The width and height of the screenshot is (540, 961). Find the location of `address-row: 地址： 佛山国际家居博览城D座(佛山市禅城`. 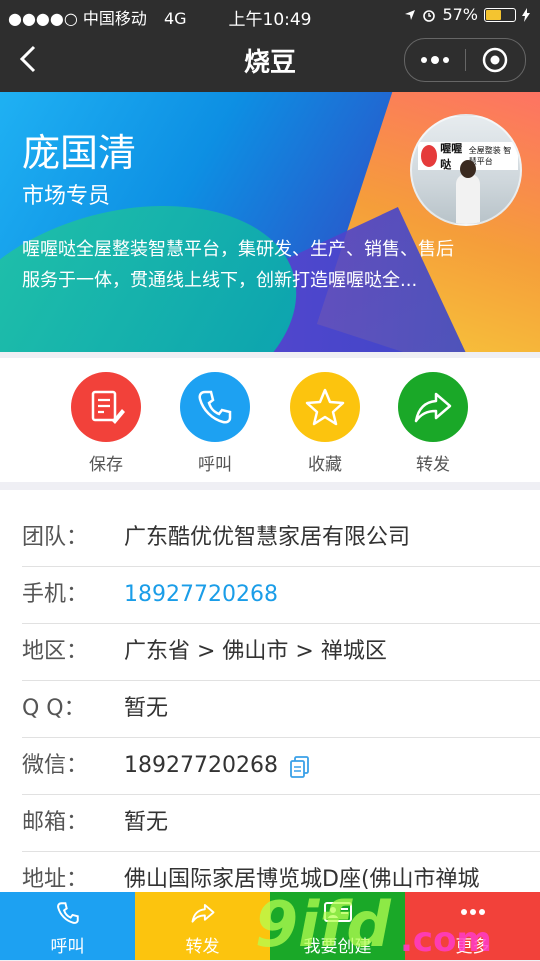

address-row: 地址： 佛山国际家居博览城D座(佛山市禅城 is located at coordinates (281, 872).